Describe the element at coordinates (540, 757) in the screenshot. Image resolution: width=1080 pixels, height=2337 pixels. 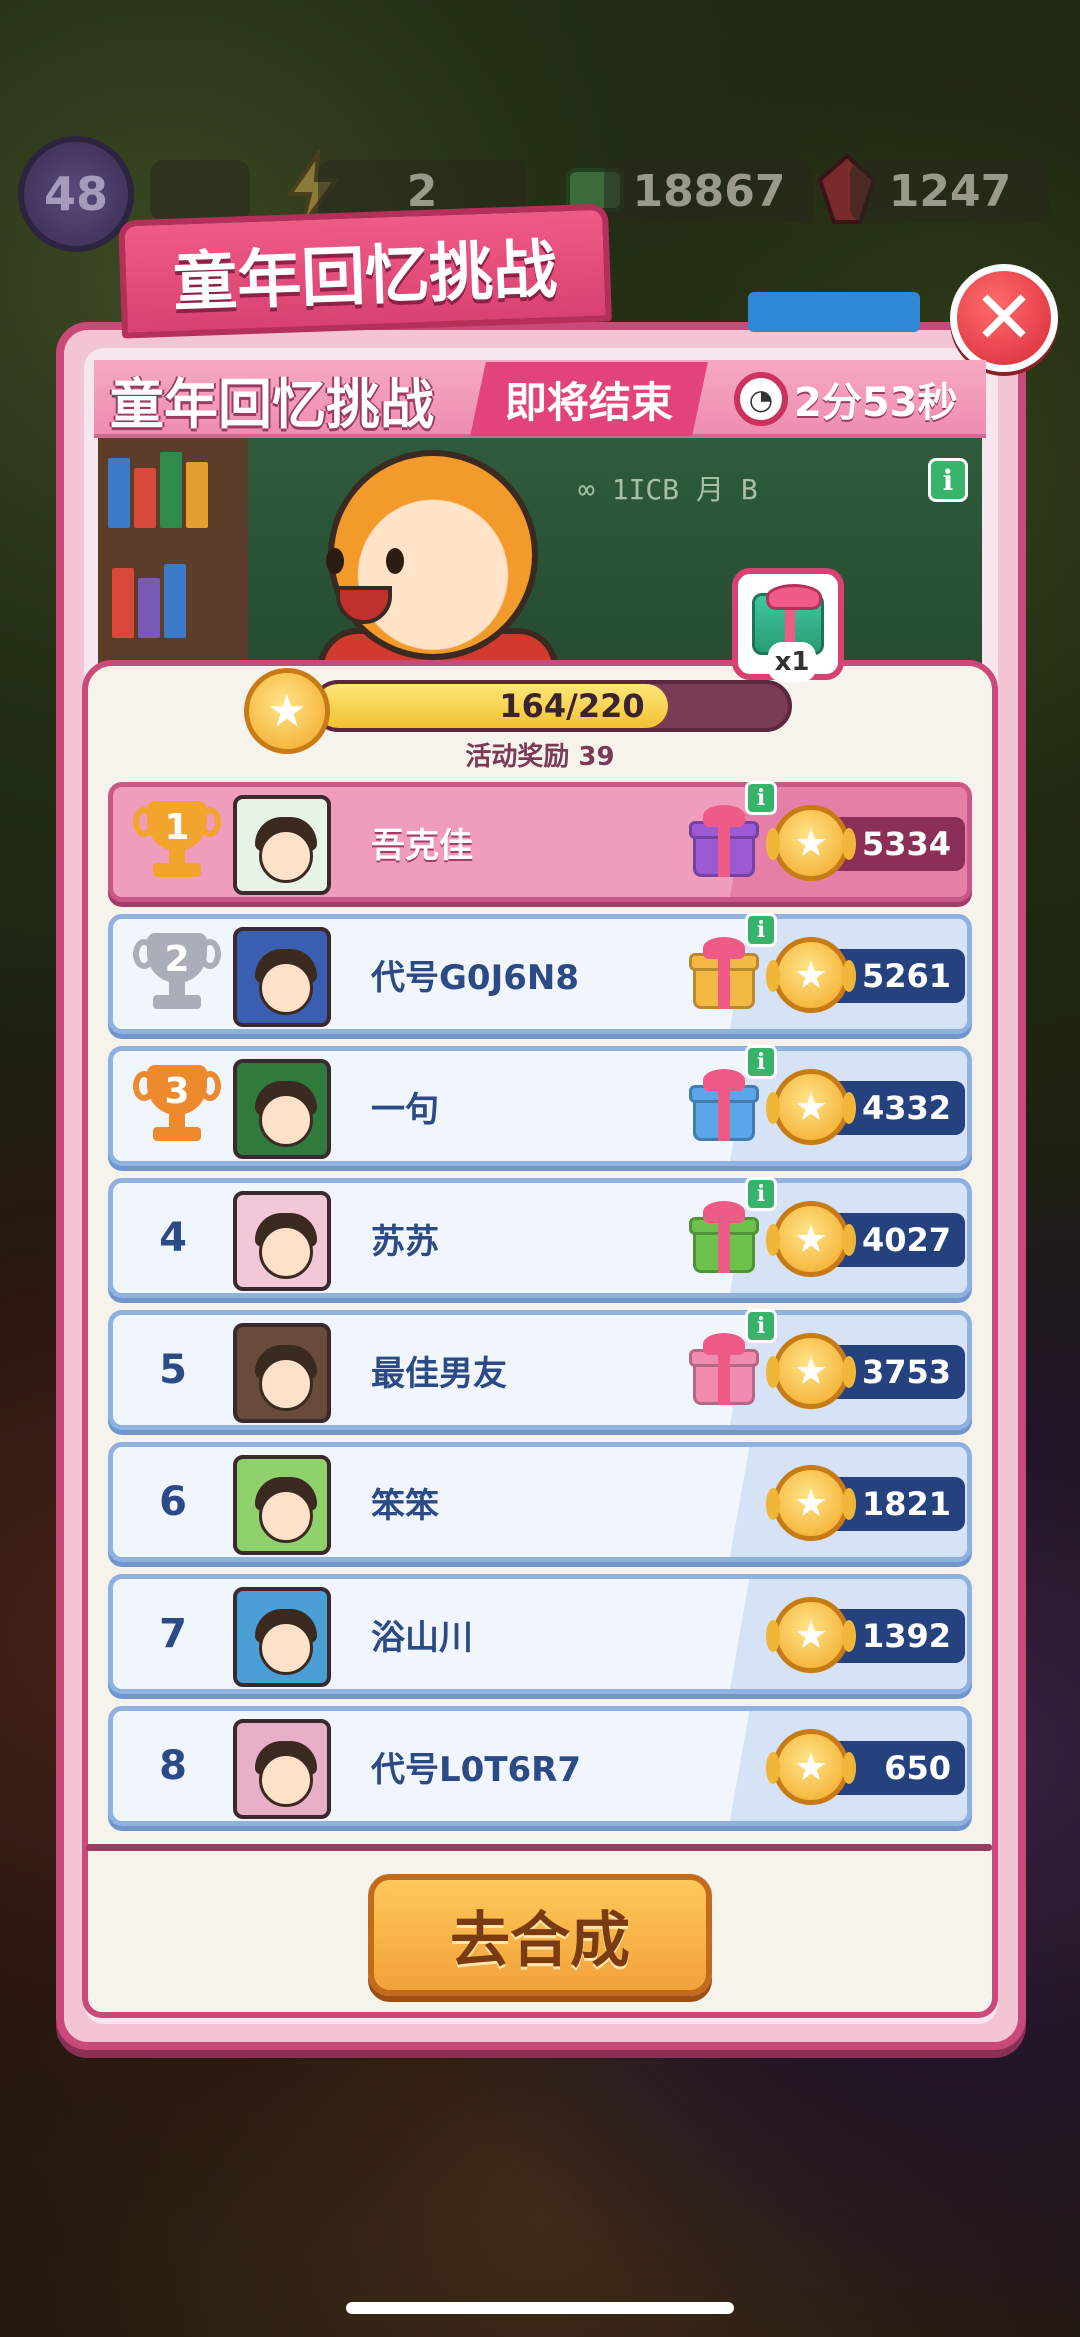
I see `event-reward-caption: 活动奖励 39` at that location.